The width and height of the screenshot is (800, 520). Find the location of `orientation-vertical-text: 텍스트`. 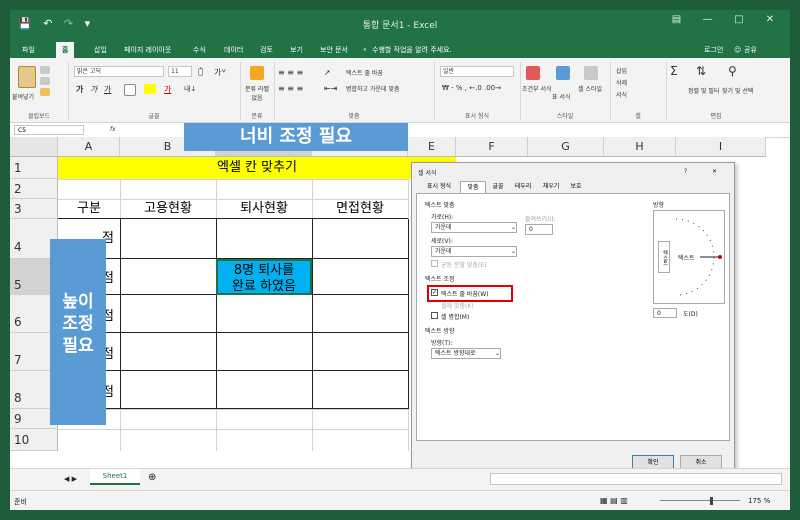

orientation-vertical-text: 텍스트 is located at coordinates (664, 257).